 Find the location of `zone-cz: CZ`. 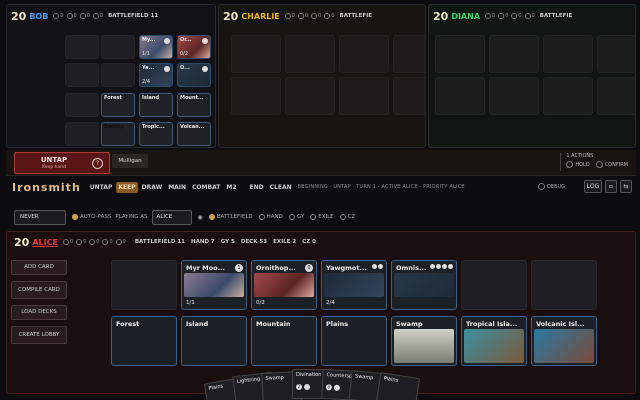

zone-cz: CZ is located at coordinates (347, 217).